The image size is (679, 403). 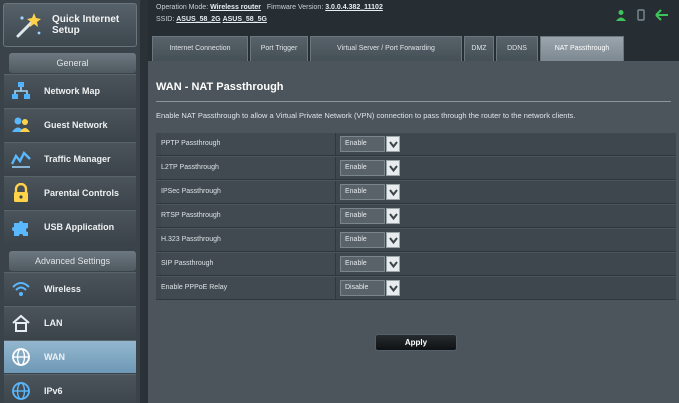 What do you see at coordinates (70, 322) in the screenshot?
I see `sidebar-item-lan: LAN` at bounding box center [70, 322].